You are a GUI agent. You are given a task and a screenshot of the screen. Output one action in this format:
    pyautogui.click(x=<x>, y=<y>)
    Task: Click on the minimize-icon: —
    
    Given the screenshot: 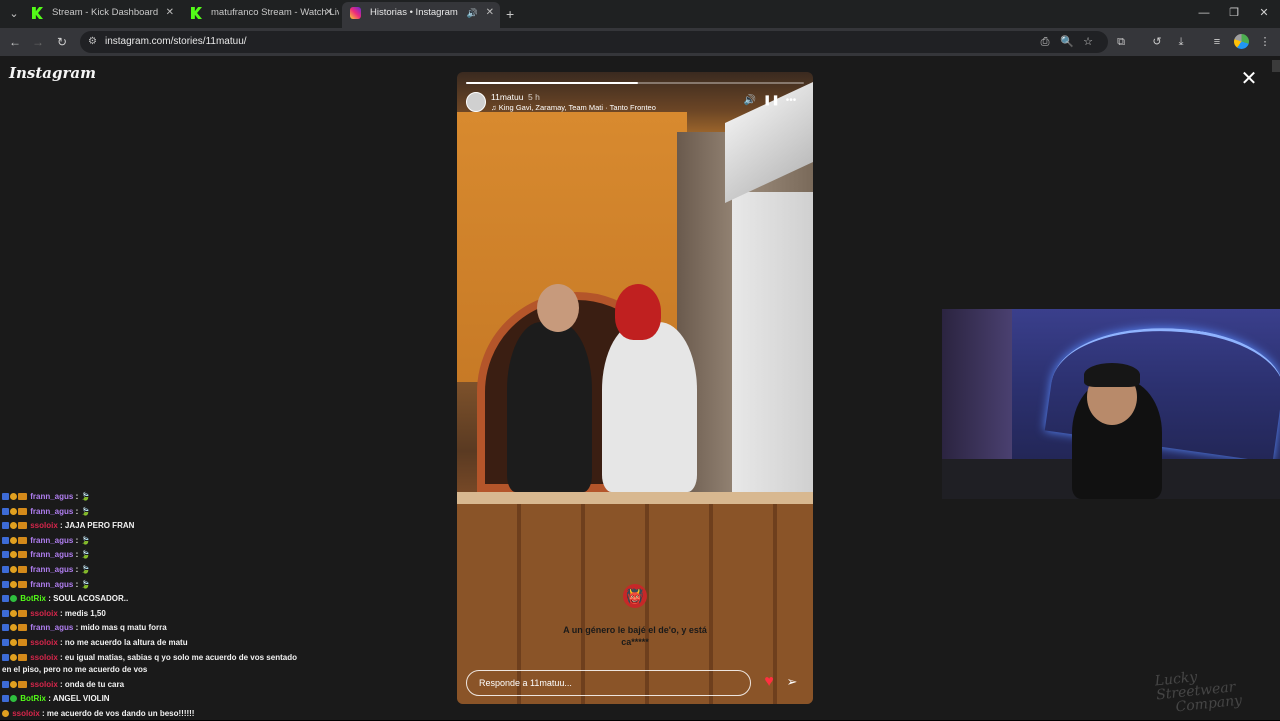 What is the action you would take?
    pyautogui.click(x=1204, y=13)
    